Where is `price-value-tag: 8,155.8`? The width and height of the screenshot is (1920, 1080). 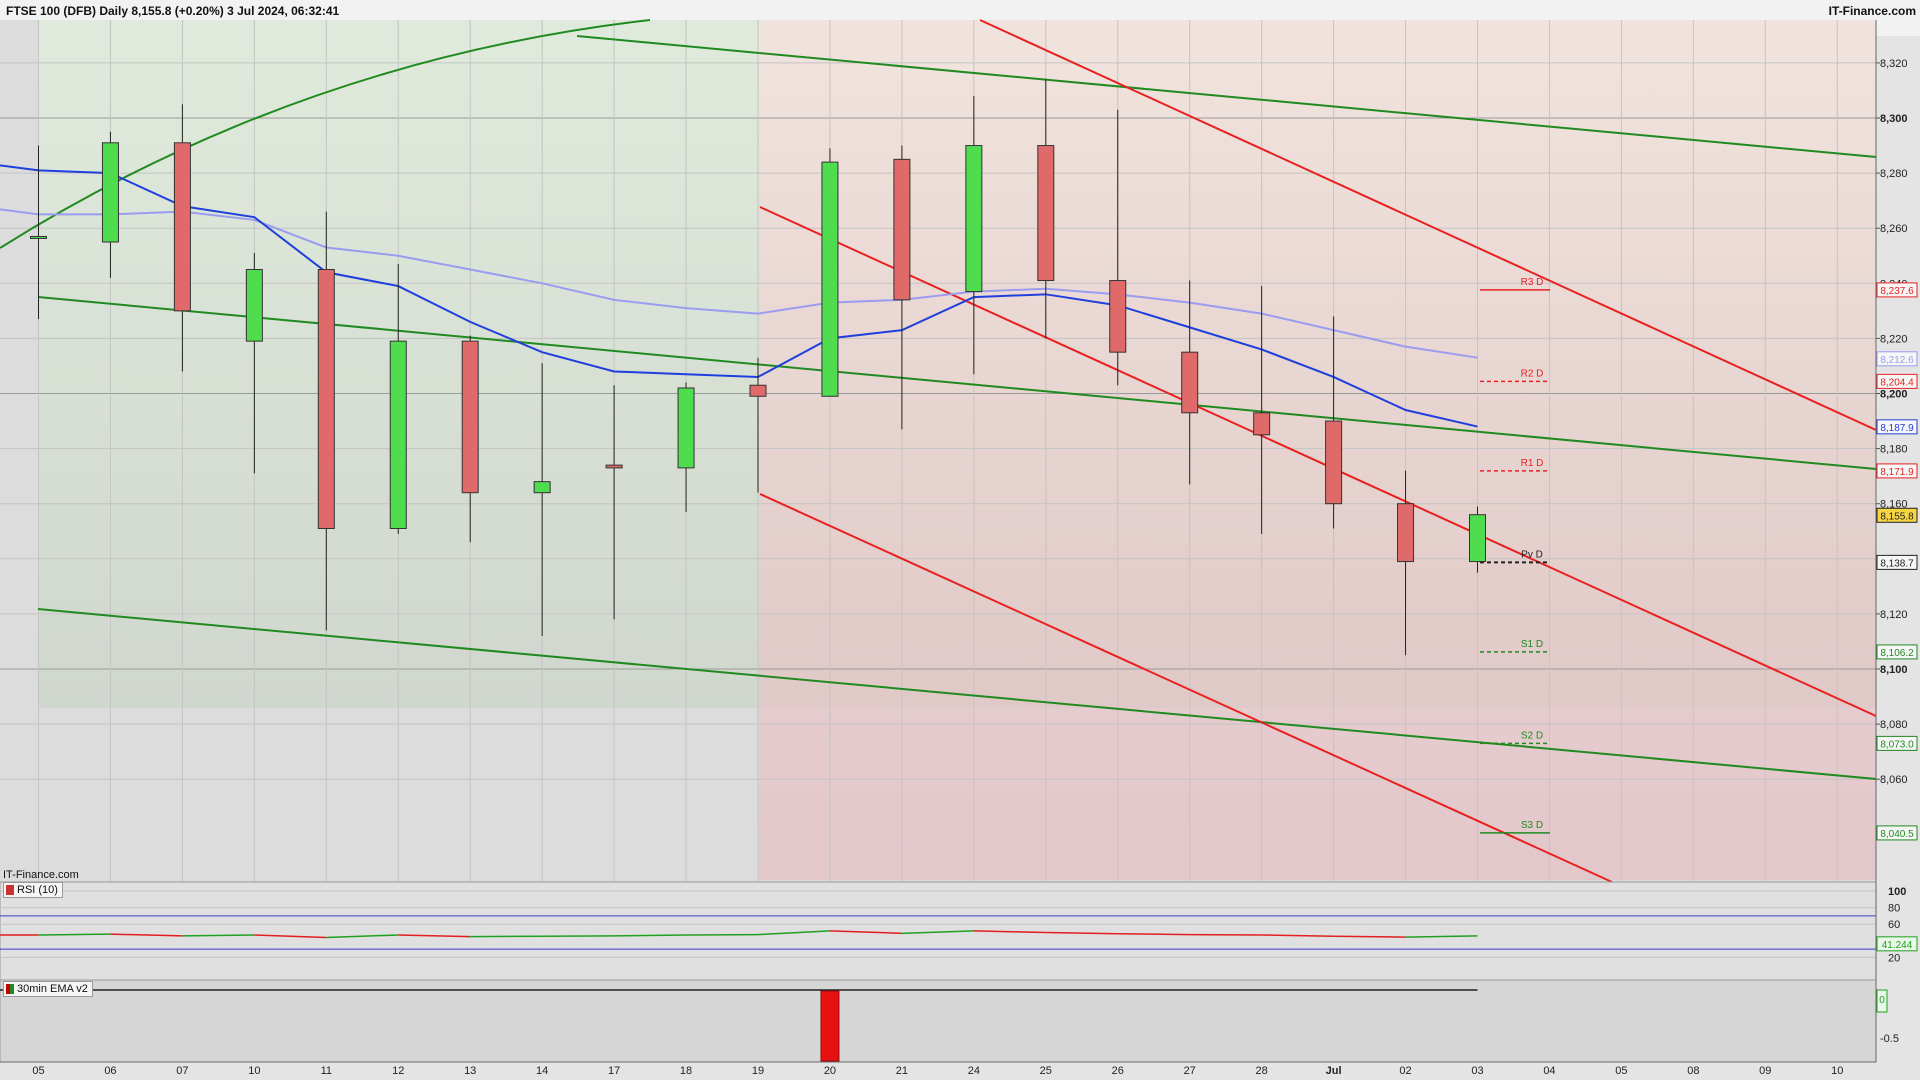
price-value-tag: 8,155.8 is located at coordinates (1897, 516).